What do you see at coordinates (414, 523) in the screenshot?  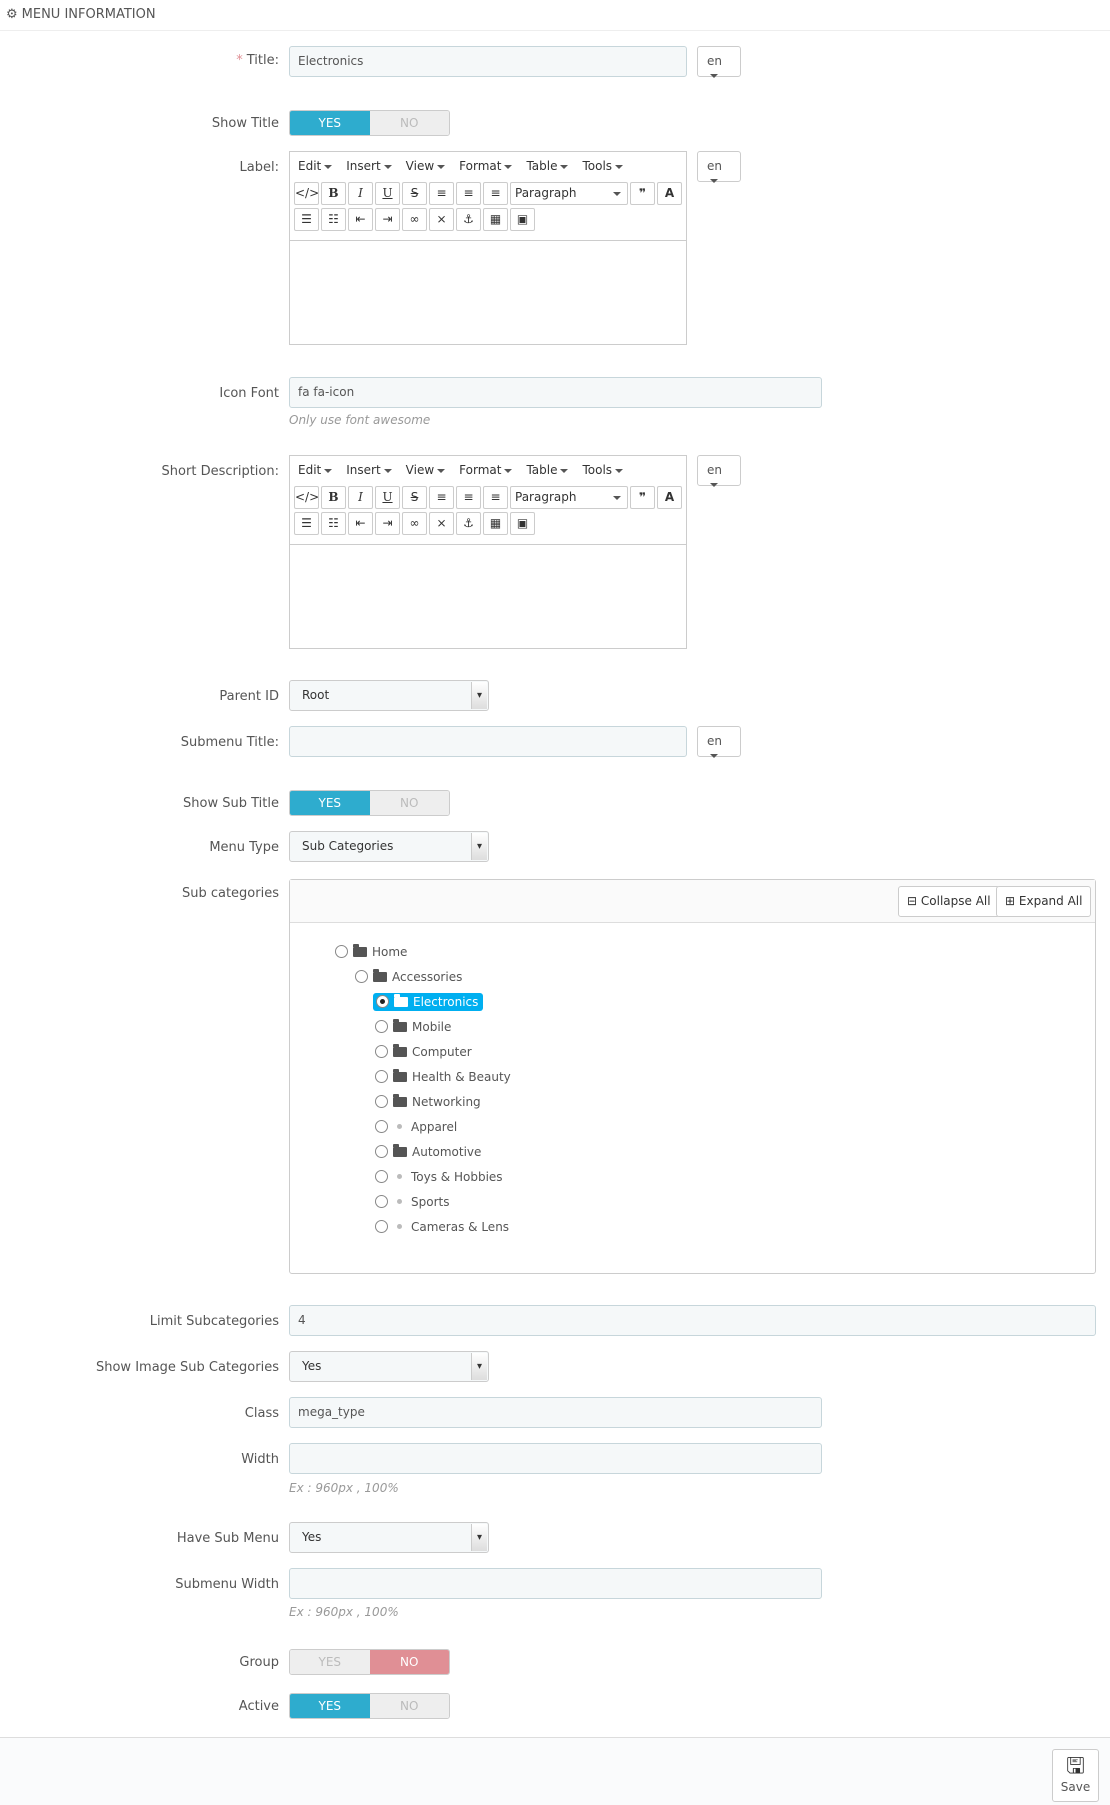 I see `link-icon: ∞` at bounding box center [414, 523].